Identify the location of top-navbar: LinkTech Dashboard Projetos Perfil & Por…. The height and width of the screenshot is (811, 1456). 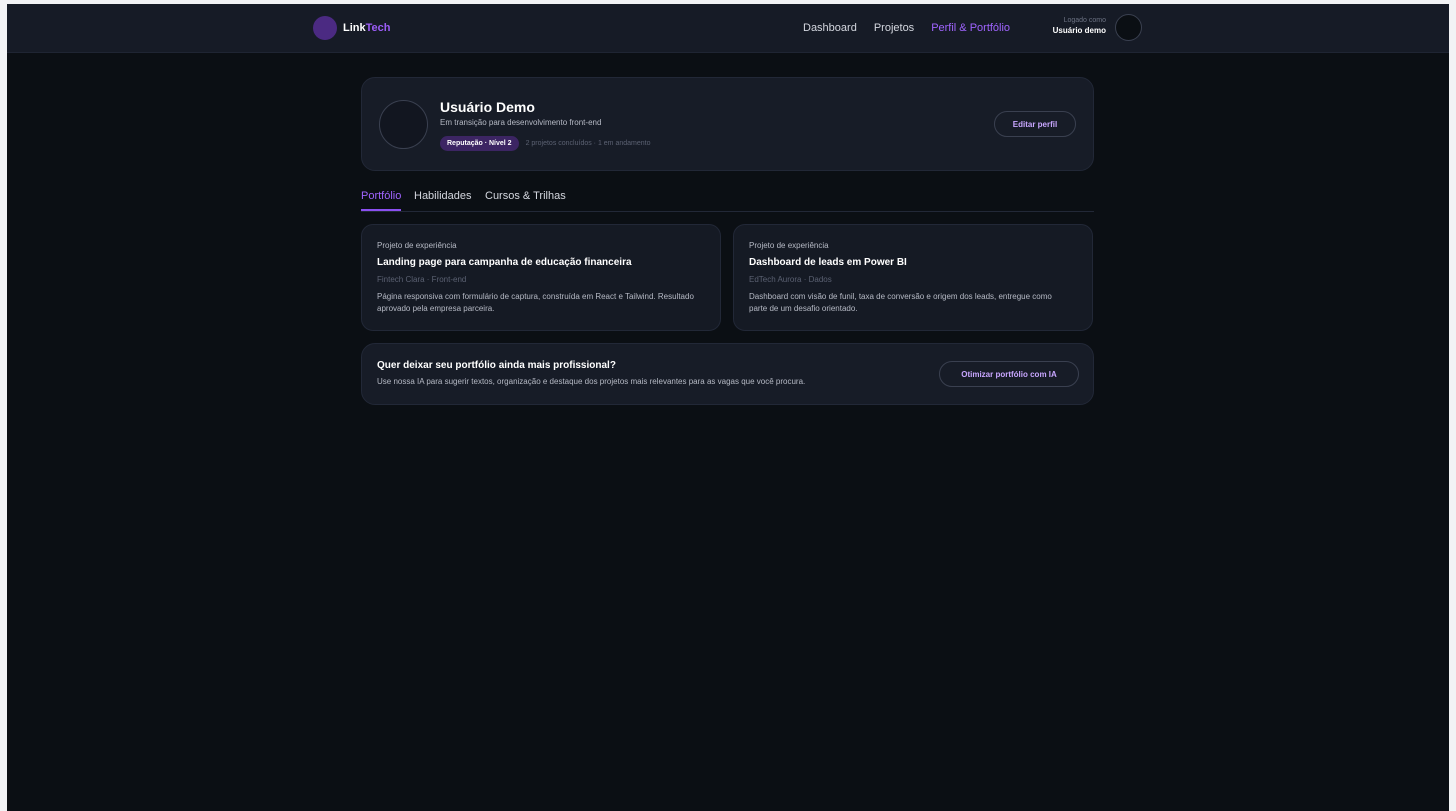
(728, 28).